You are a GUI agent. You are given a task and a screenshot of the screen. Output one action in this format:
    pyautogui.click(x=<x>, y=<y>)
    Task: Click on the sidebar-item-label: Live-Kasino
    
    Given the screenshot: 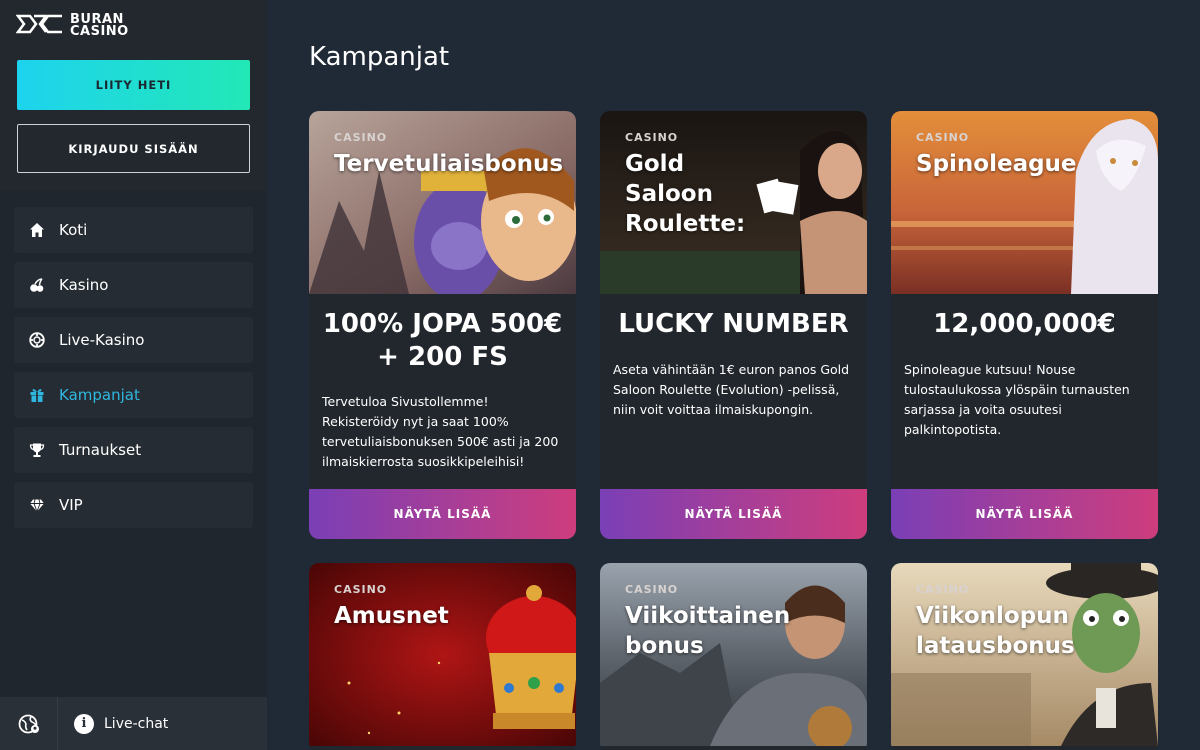 What is the action you would take?
    pyautogui.click(x=102, y=340)
    